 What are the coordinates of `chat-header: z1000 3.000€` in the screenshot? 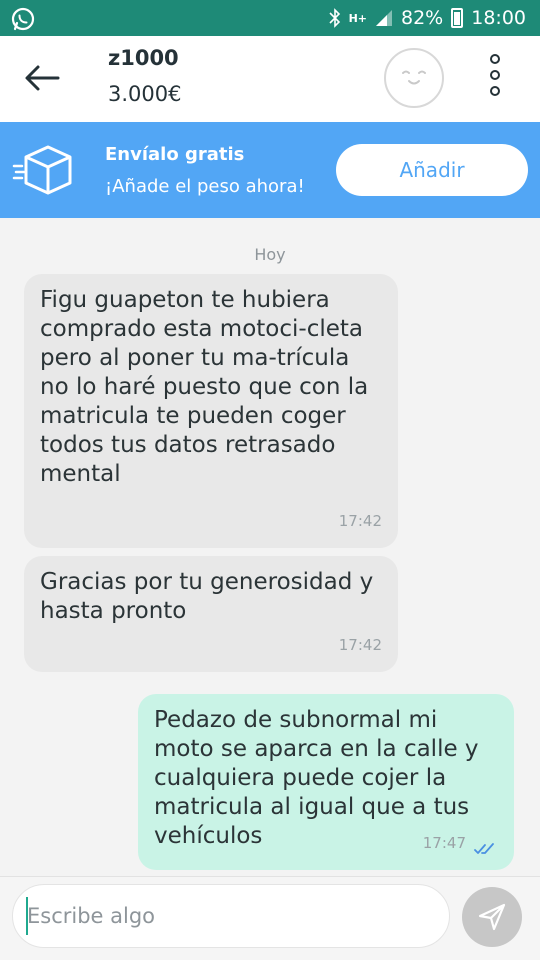 It's located at (270, 79).